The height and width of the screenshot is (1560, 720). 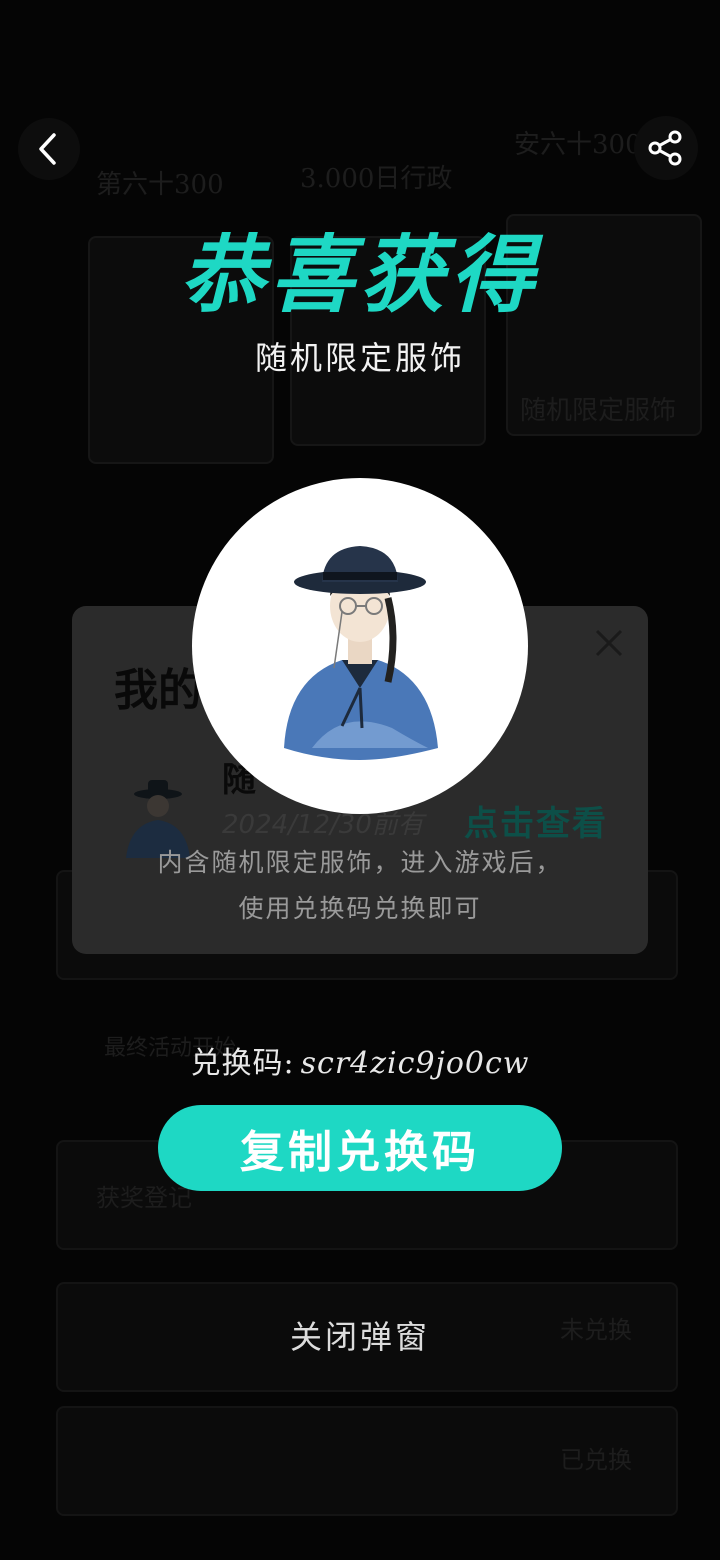 I want to click on reward-title: 恭喜获得, so click(x=359, y=274).